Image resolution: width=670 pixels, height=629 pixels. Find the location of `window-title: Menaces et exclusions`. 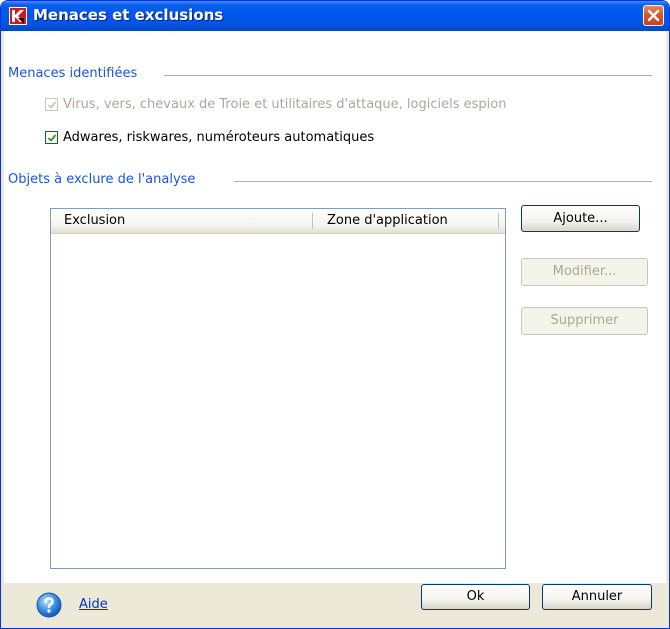

window-title: Menaces et exclusions is located at coordinates (128, 15).